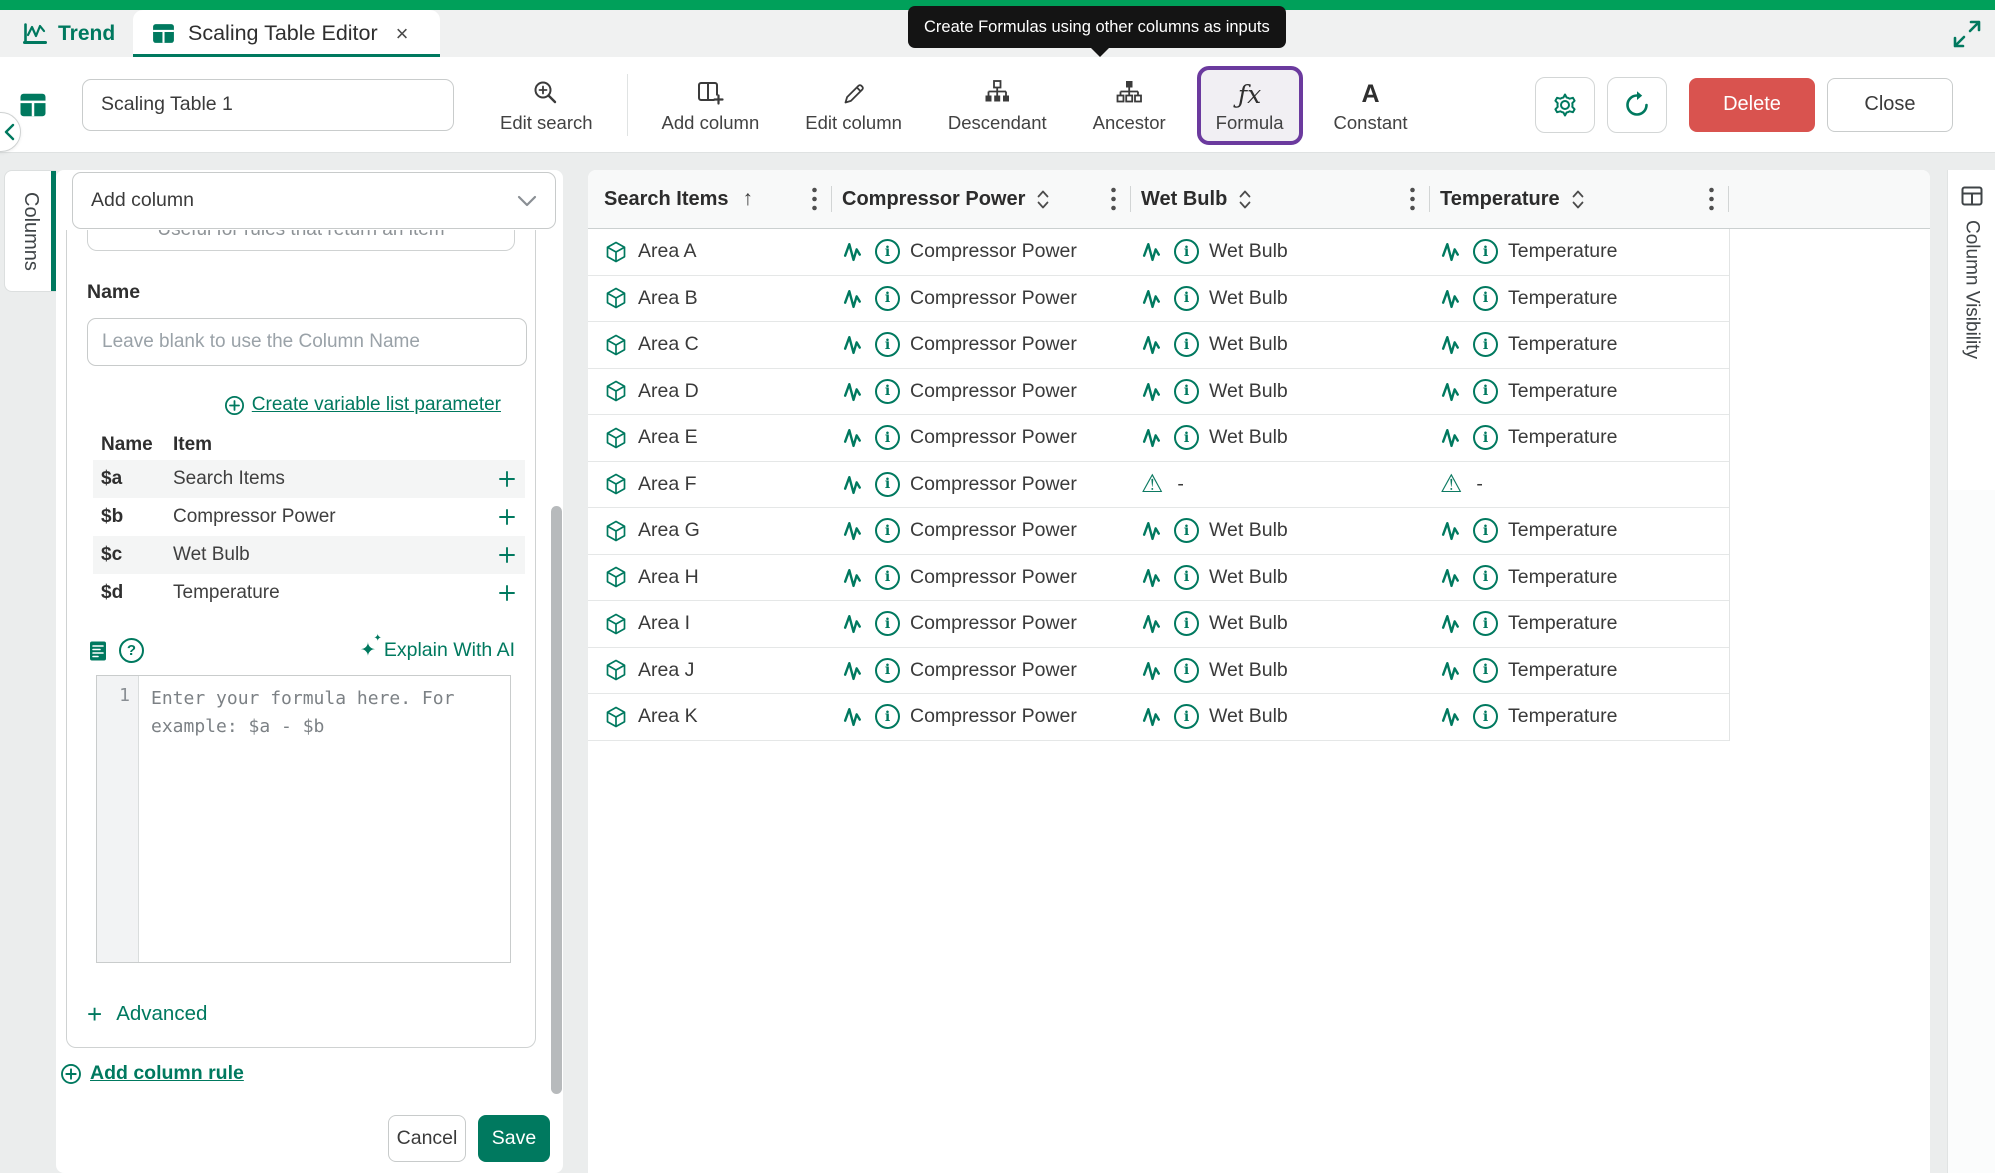 The image size is (1995, 1173). What do you see at coordinates (301, 405) in the screenshot?
I see `create-variable-list-parameter-link: Create variable list parameter` at bounding box center [301, 405].